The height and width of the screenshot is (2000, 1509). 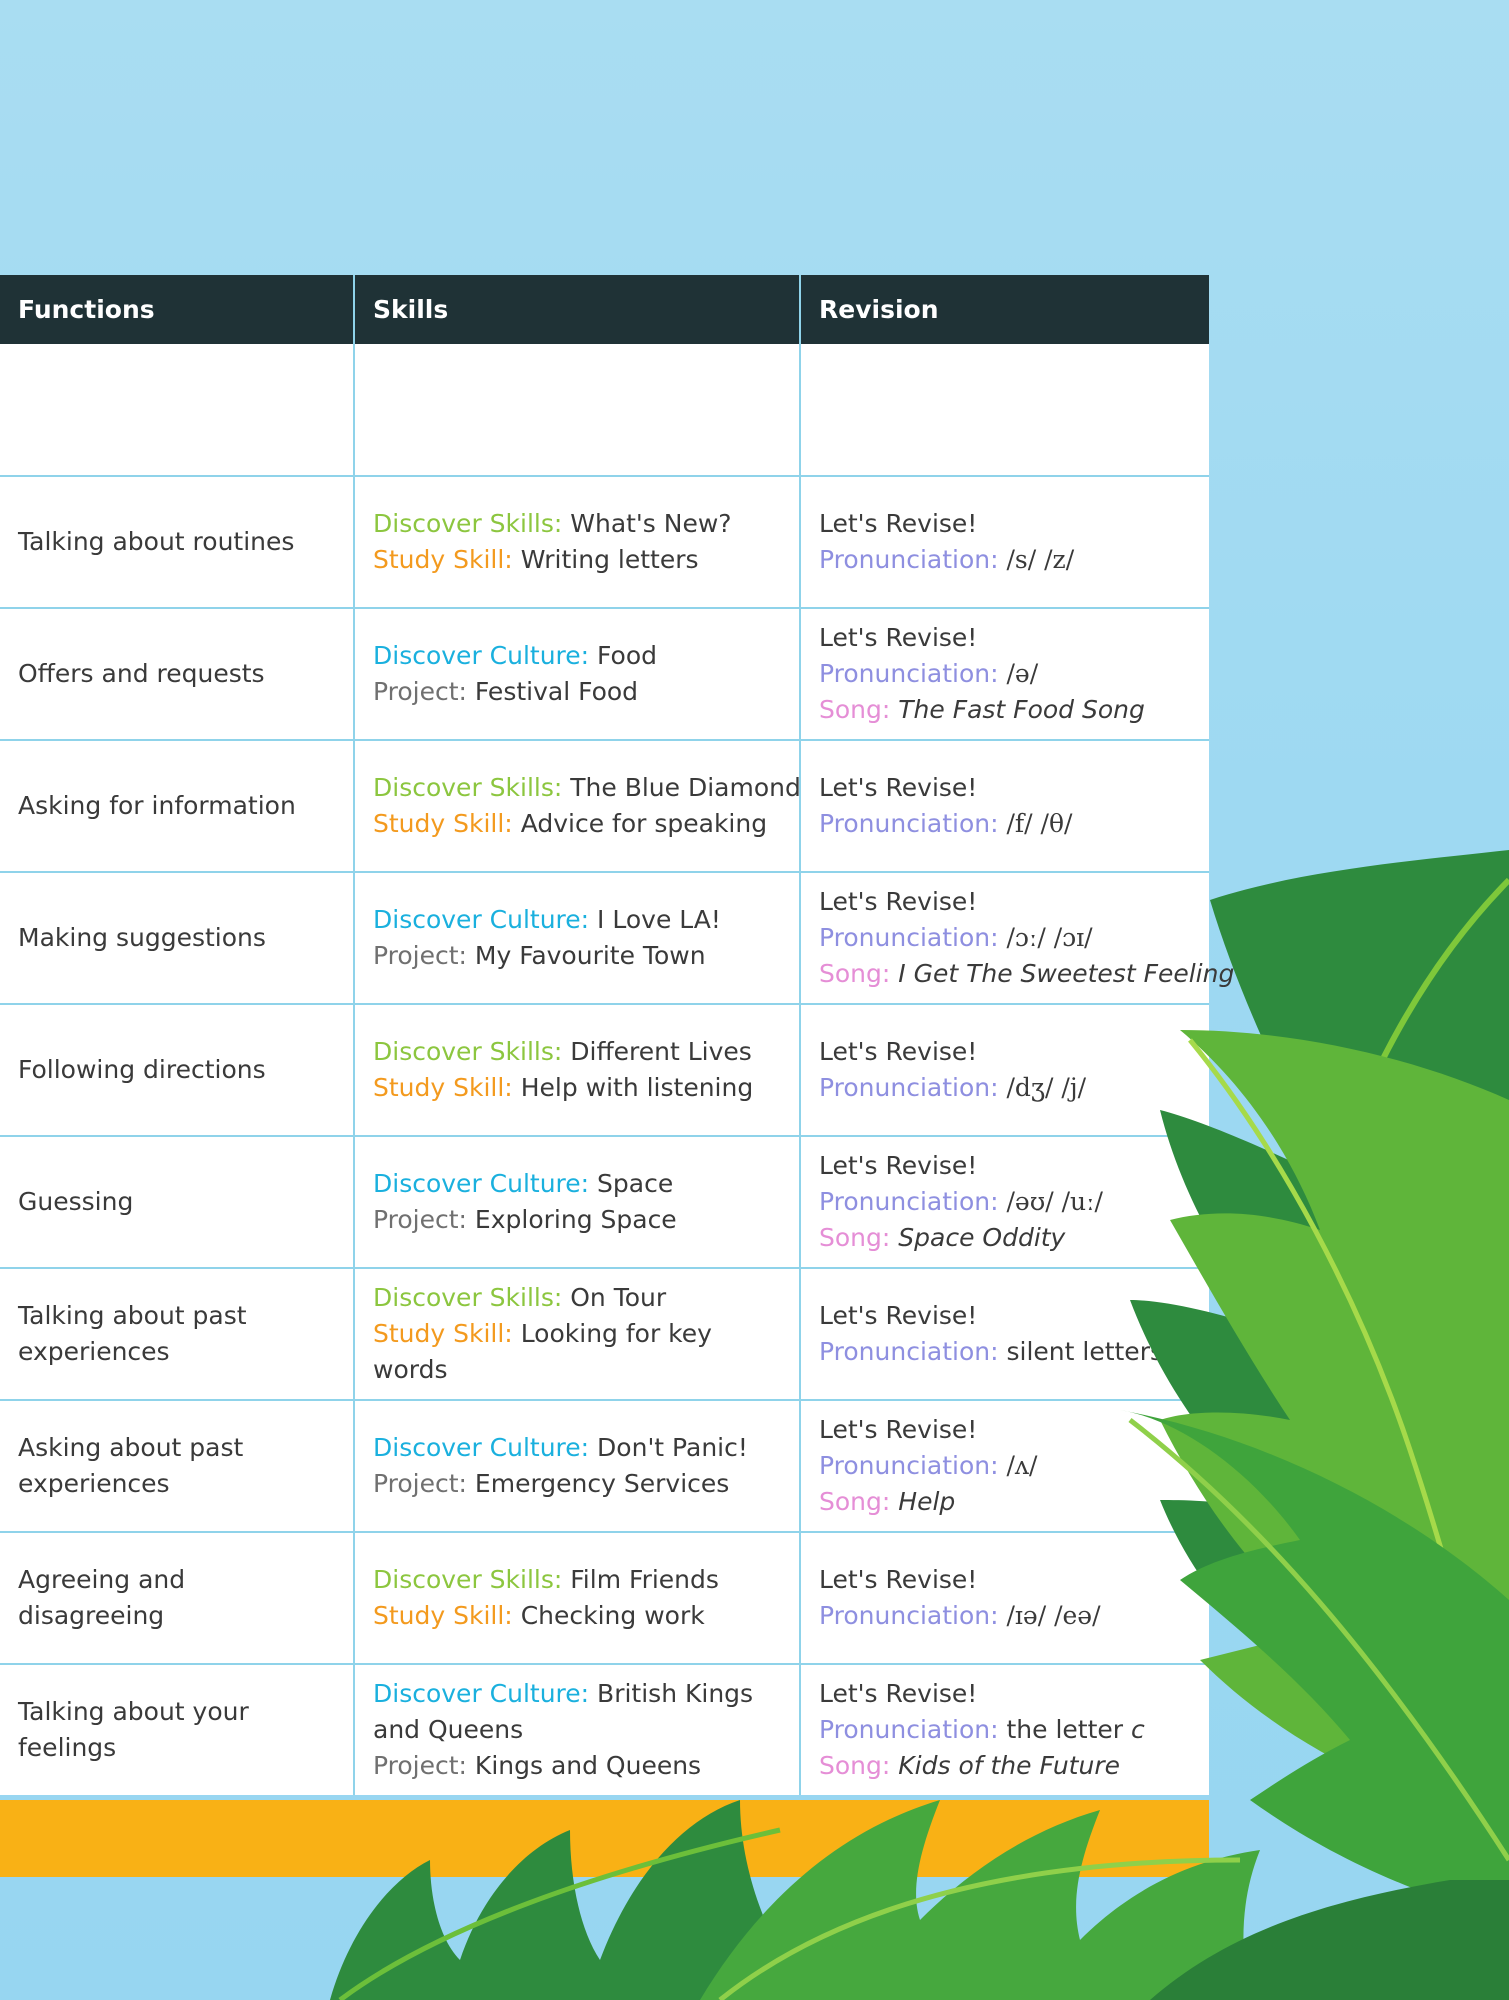 I want to click on skill-line: Discover Skills: Different Lives, so click(x=577, y=1052).